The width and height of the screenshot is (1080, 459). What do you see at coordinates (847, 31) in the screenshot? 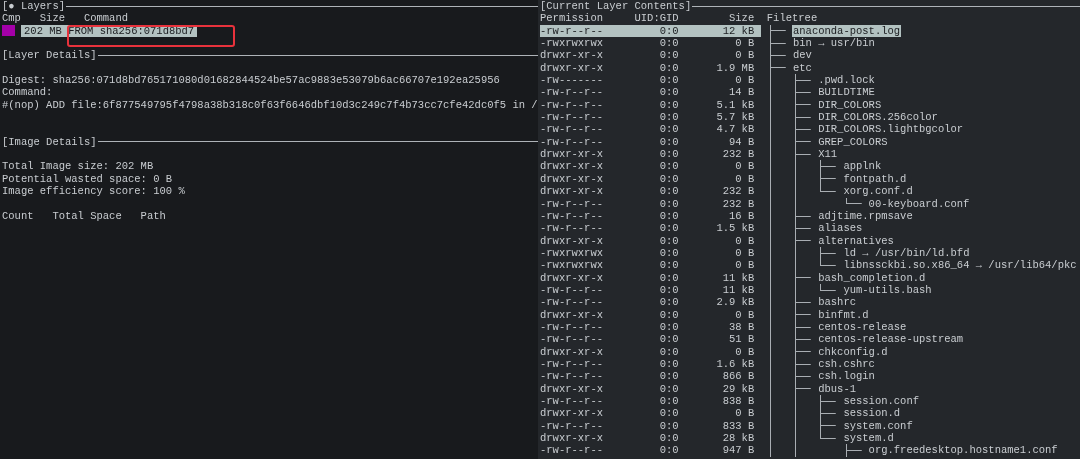
I see `file-name: anaconda-post.log` at bounding box center [847, 31].